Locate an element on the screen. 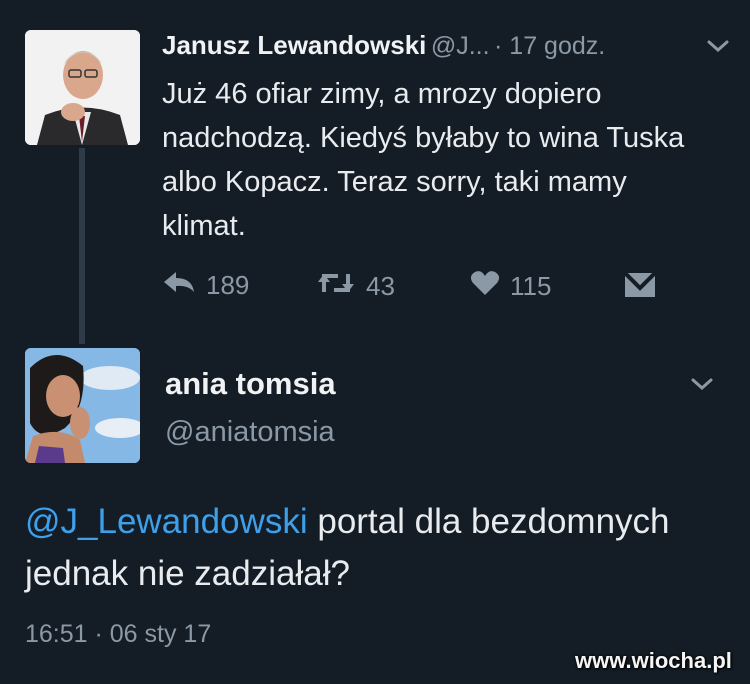 The height and width of the screenshot is (684, 750). mention-link: @J_Lewandowski is located at coordinates (166, 521).